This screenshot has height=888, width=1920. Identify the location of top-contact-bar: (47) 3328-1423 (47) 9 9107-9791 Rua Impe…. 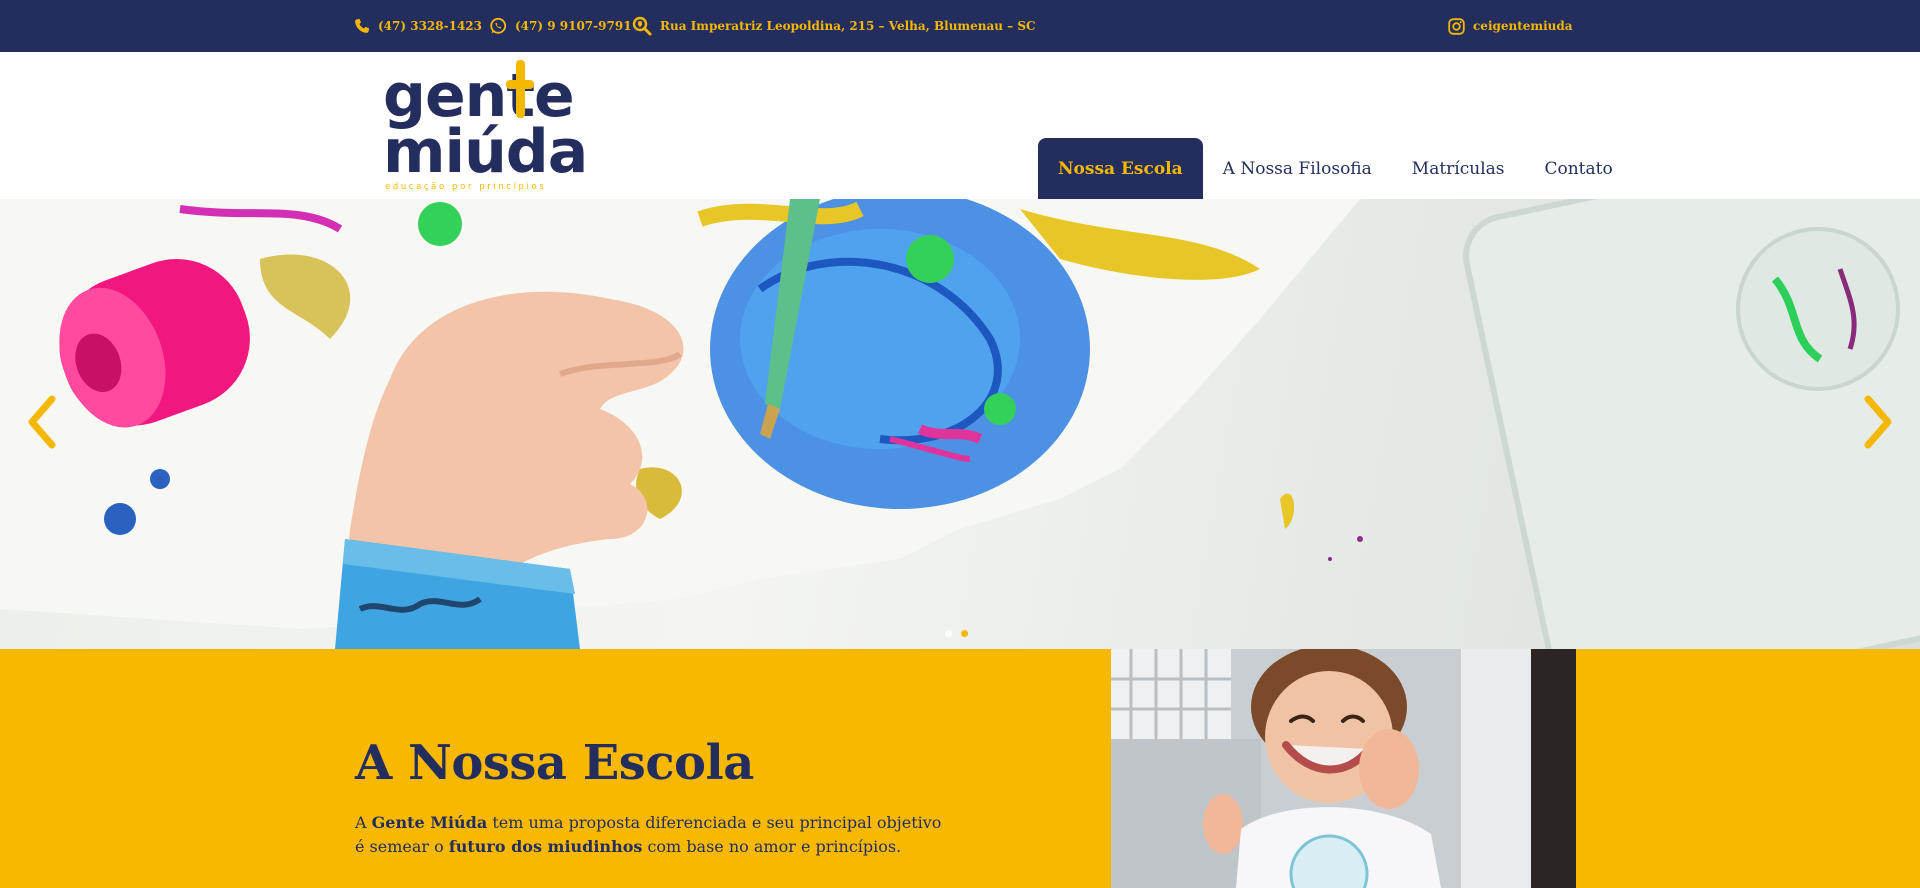
(960, 26).